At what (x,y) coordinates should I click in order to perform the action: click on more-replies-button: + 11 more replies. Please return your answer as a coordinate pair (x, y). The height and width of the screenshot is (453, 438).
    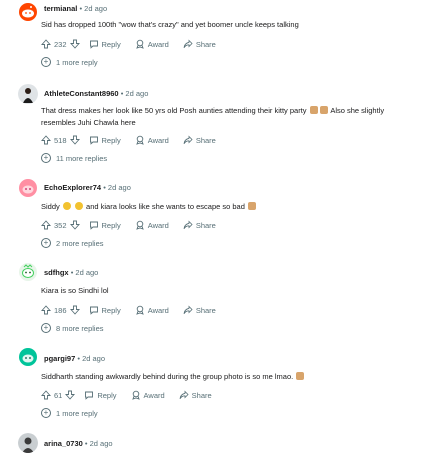
    Looking at the image, I should click on (74, 158).